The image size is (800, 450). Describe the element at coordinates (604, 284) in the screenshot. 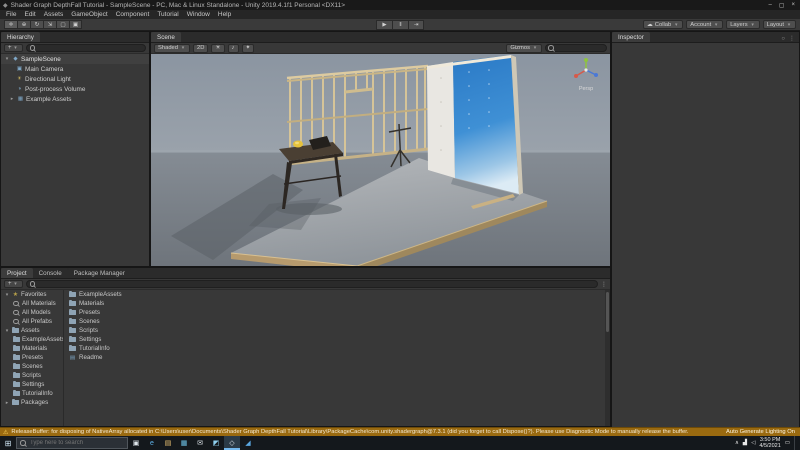

I see `project-menu-icon: ⋮` at that location.